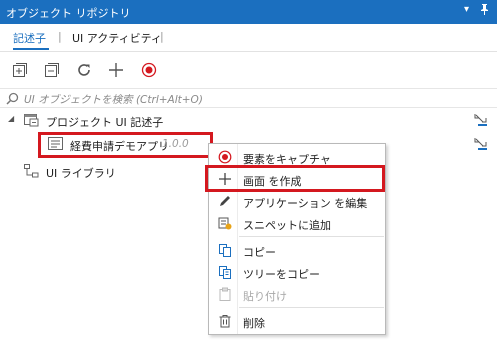 The width and height of the screenshot is (497, 363). What do you see at coordinates (248, 98) in the screenshot?
I see `search-bar: UI オブジェクトを検索 (Ctrl+Alt+O)` at bounding box center [248, 98].